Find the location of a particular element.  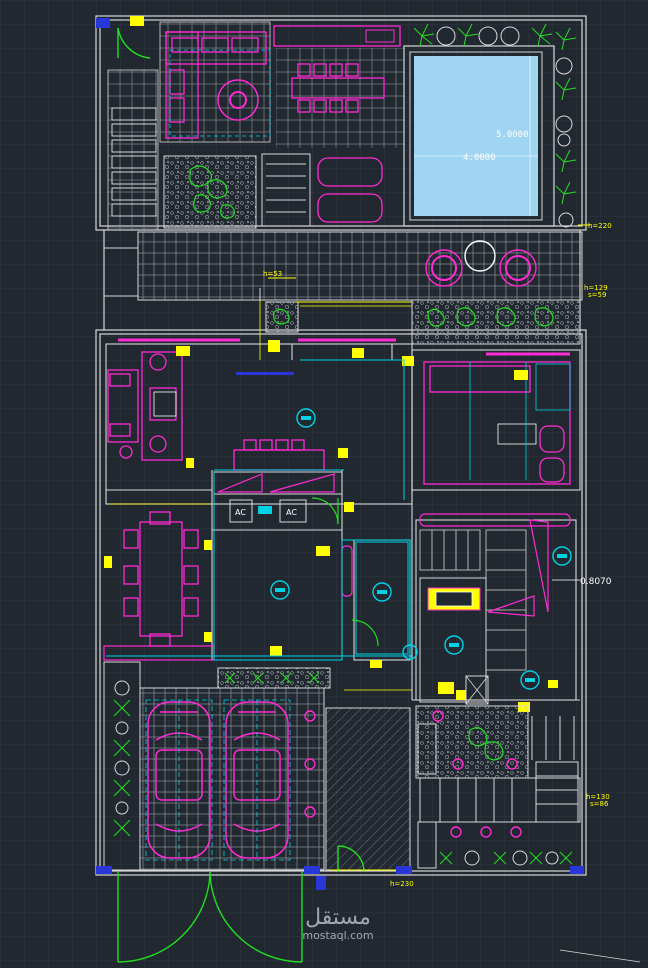

level-s86: s=86 is located at coordinates (599, 804).